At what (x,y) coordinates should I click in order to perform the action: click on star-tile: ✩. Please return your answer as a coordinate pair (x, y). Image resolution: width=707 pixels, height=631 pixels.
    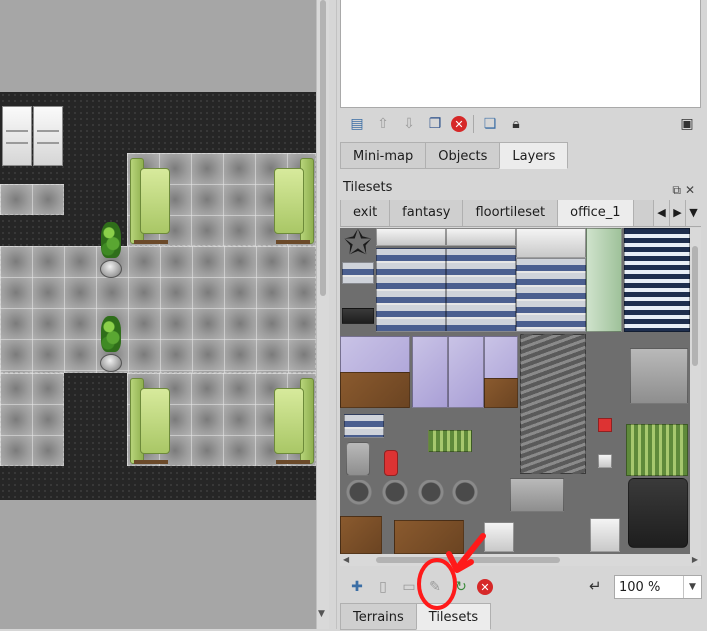
    Looking at the image, I should click on (358, 244).